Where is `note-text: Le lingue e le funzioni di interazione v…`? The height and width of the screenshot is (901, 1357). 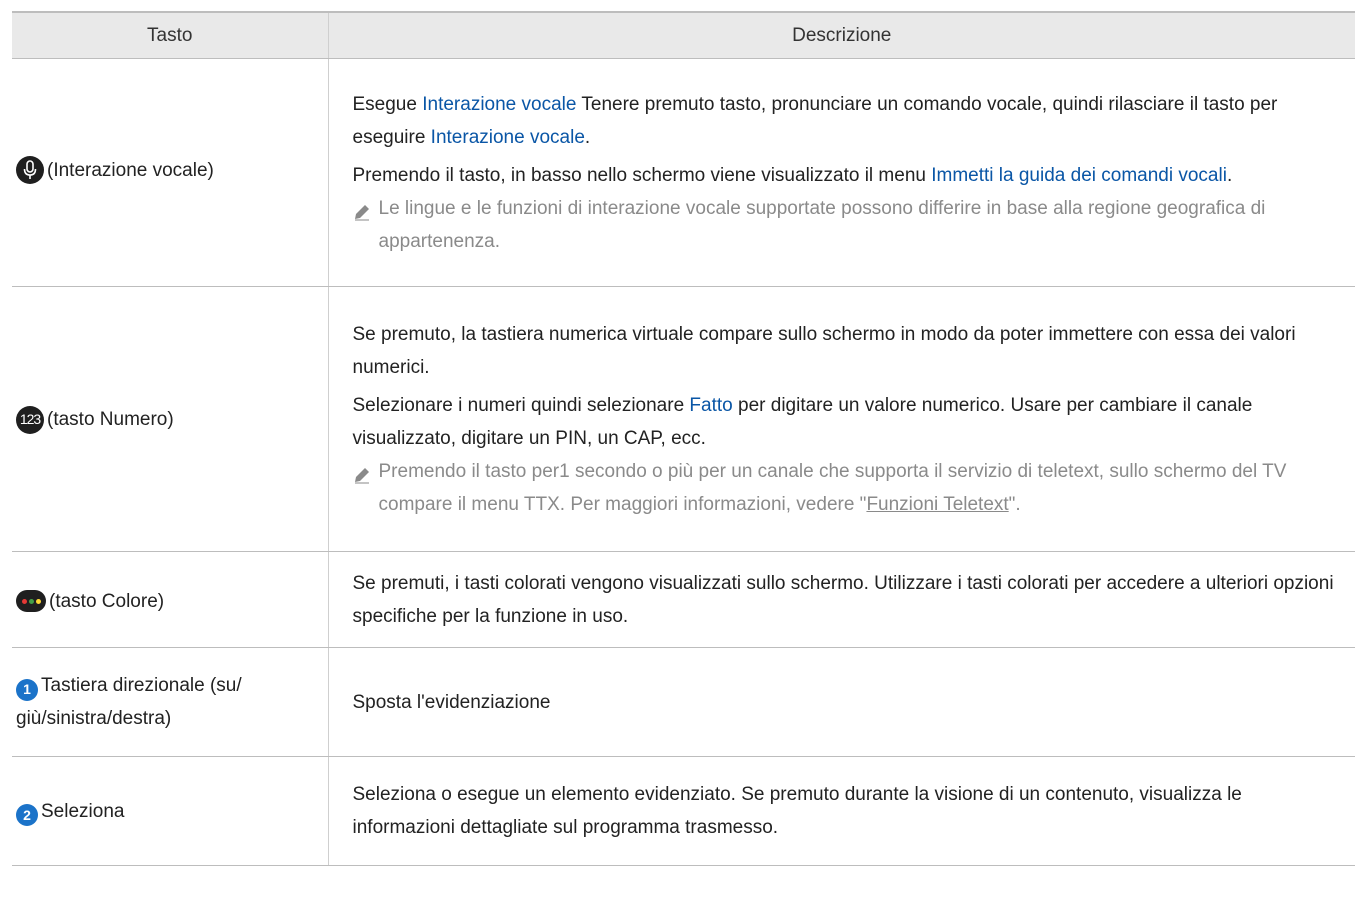
note-text: Le lingue e le funzioni di interazione v… is located at coordinates (822, 224).